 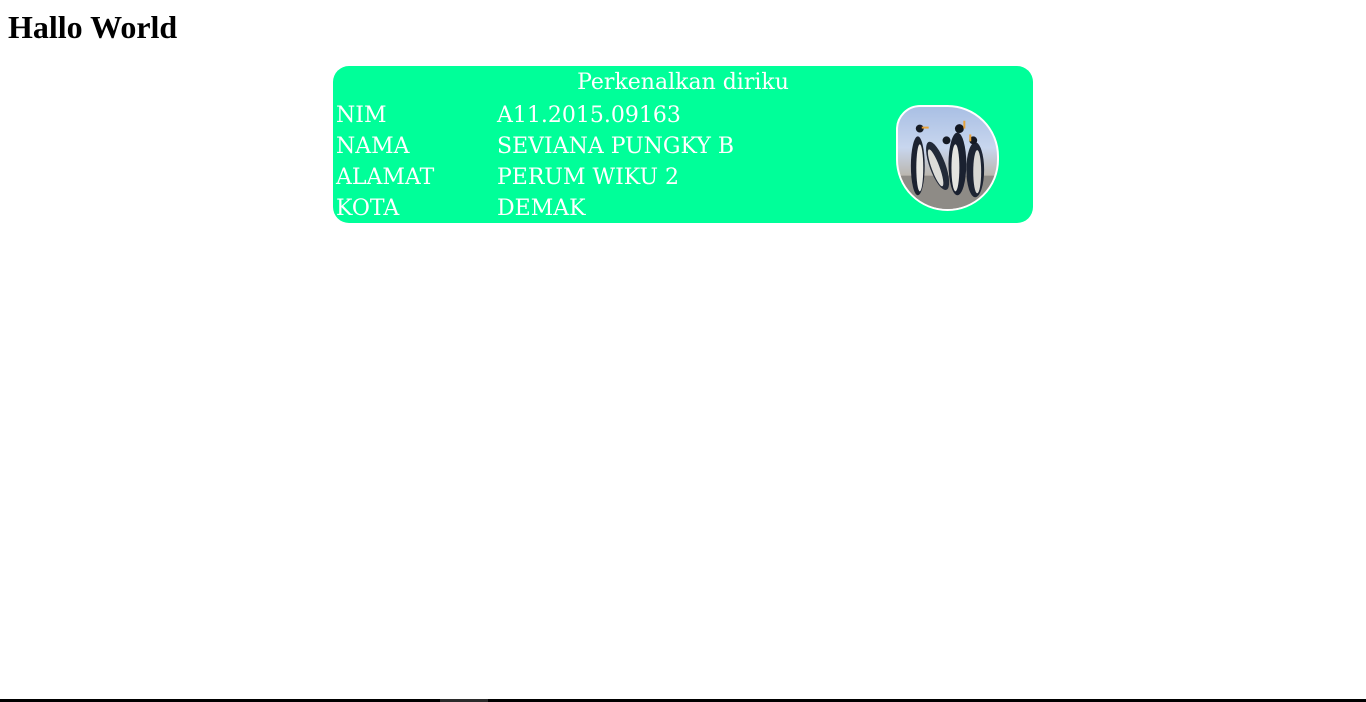 I want to click on nim-label: NIM, so click(x=361, y=115).